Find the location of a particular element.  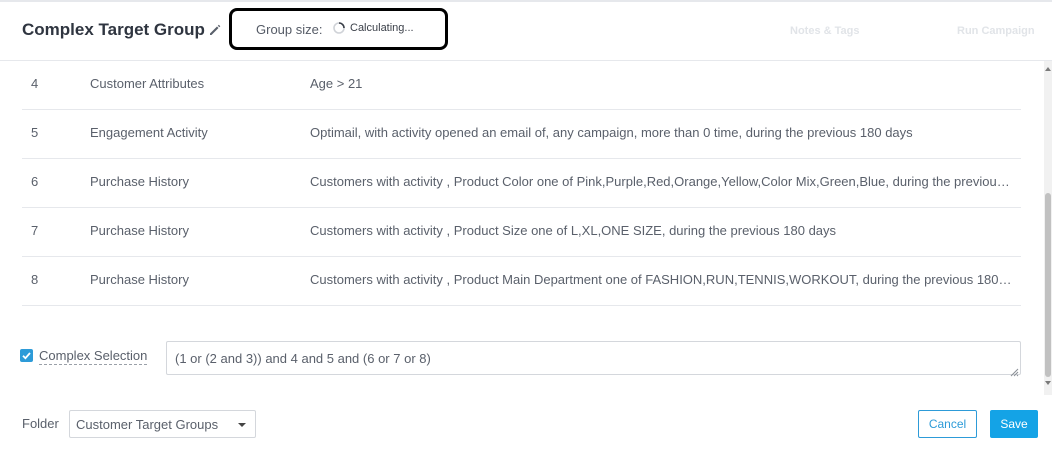

complex-selection-checkbox is located at coordinates (26, 355).